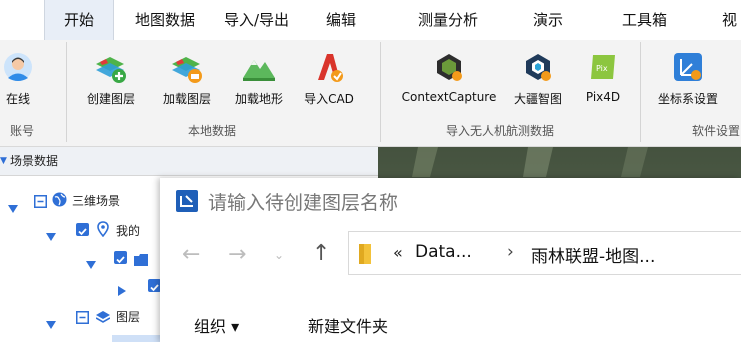 Image resolution: width=741 pixels, height=342 pixels. What do you see at coordinates (128, 230) in the screenshot?
I see `tree-node-my: 我的` at bounding box center [128, 230].